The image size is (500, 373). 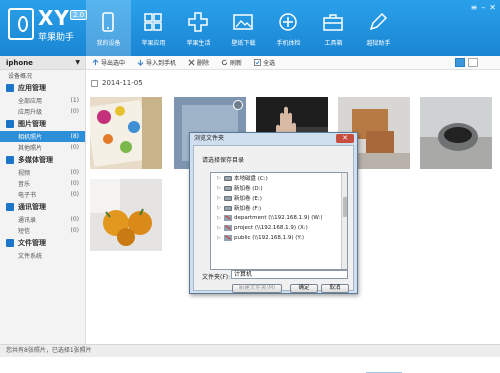 I want to click on toolbar: 导出选中 导入到手机 删除 刷新 全选, so click(x=293, y=63).